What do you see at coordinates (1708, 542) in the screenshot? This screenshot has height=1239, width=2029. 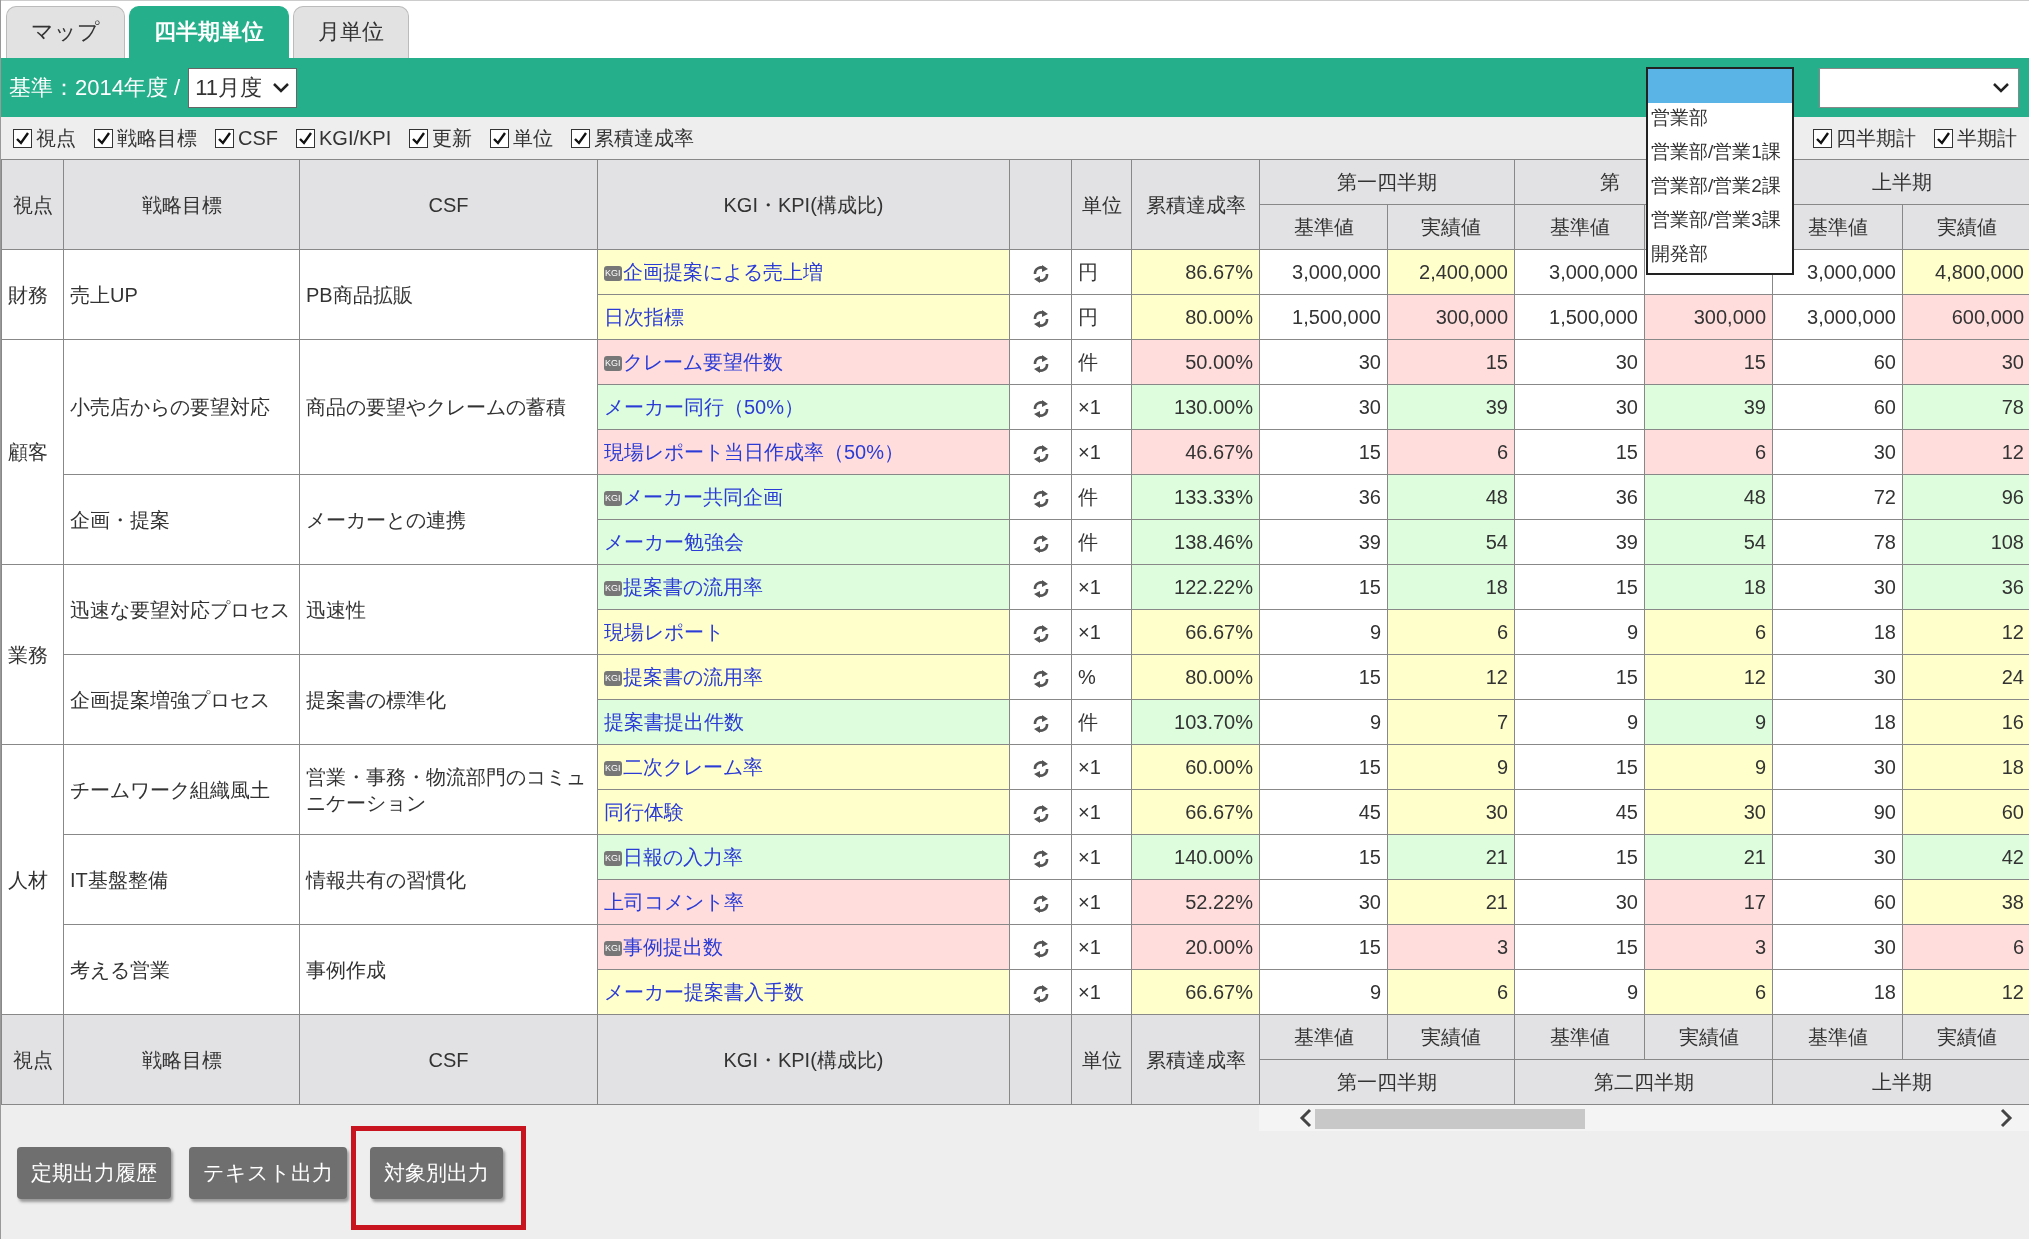 I see `table-cell: 54` at bounding box center [1708, 542].